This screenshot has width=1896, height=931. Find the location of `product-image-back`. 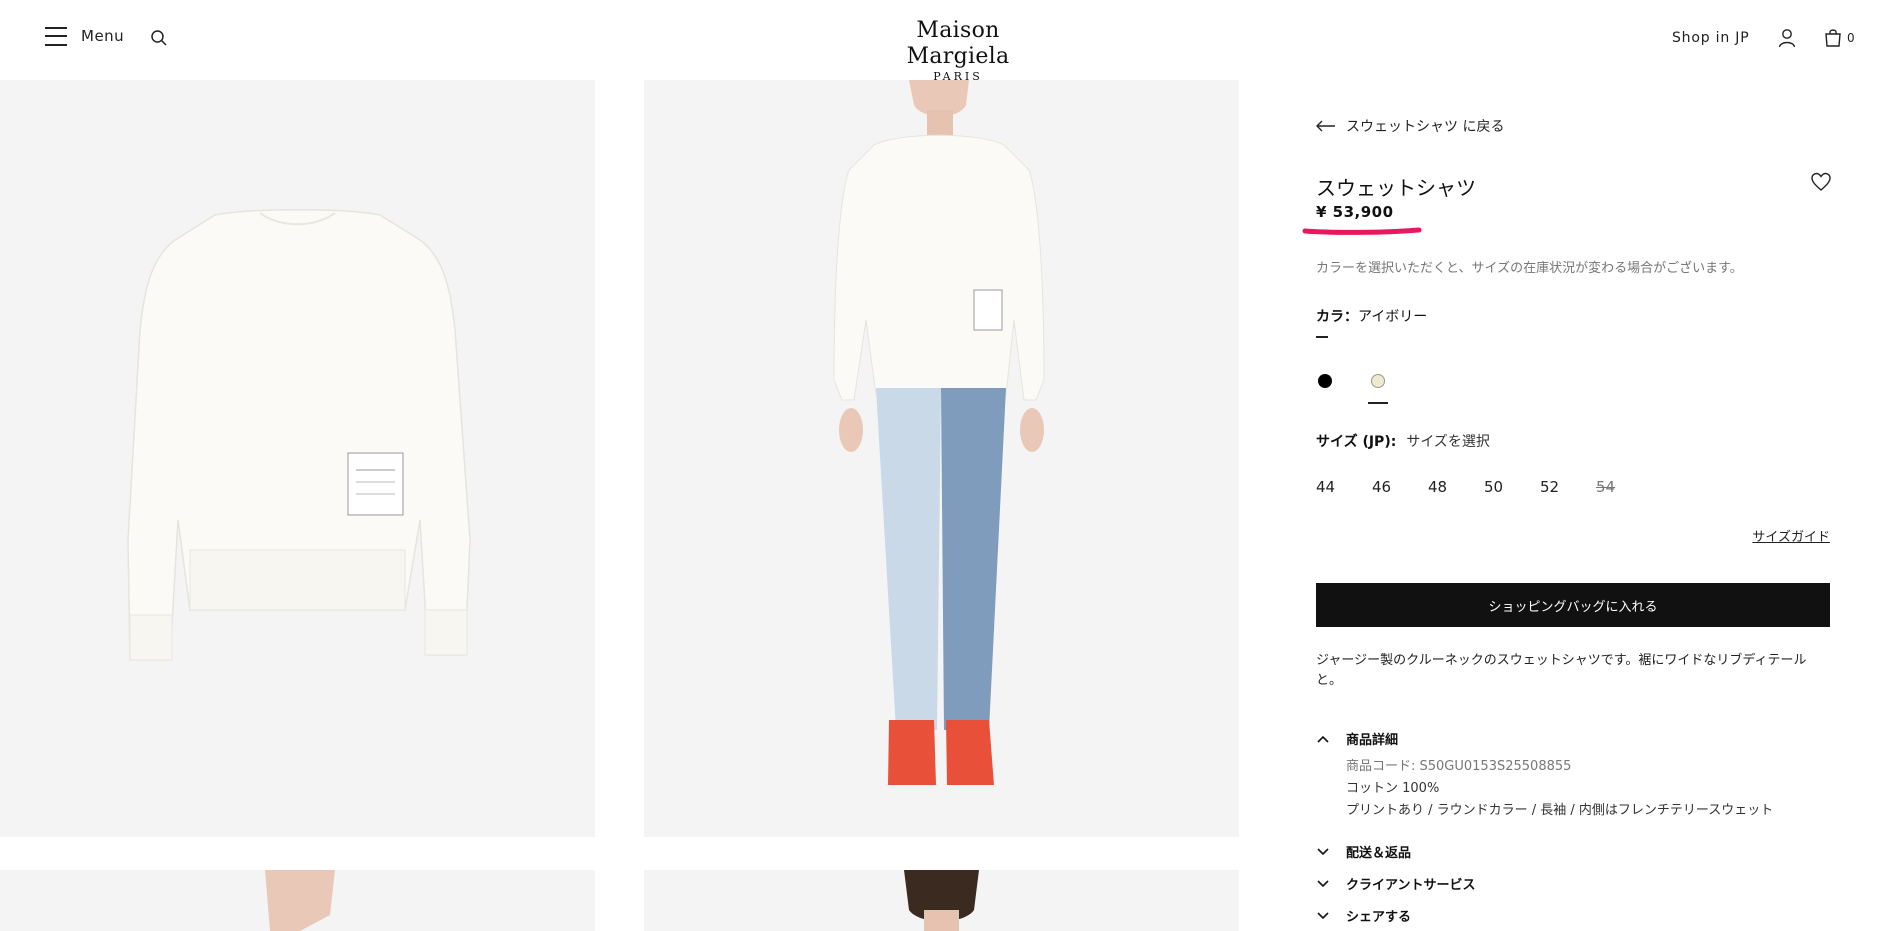

product-image-back is located at coordinates (941, 900).